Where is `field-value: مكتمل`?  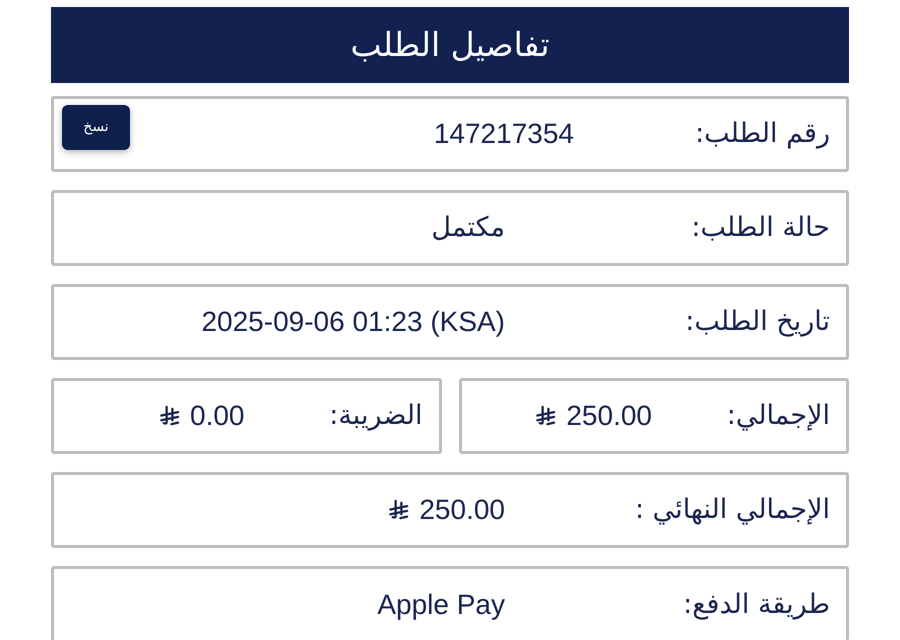
field-value: مكتمل is located at coordinates (468, 228).